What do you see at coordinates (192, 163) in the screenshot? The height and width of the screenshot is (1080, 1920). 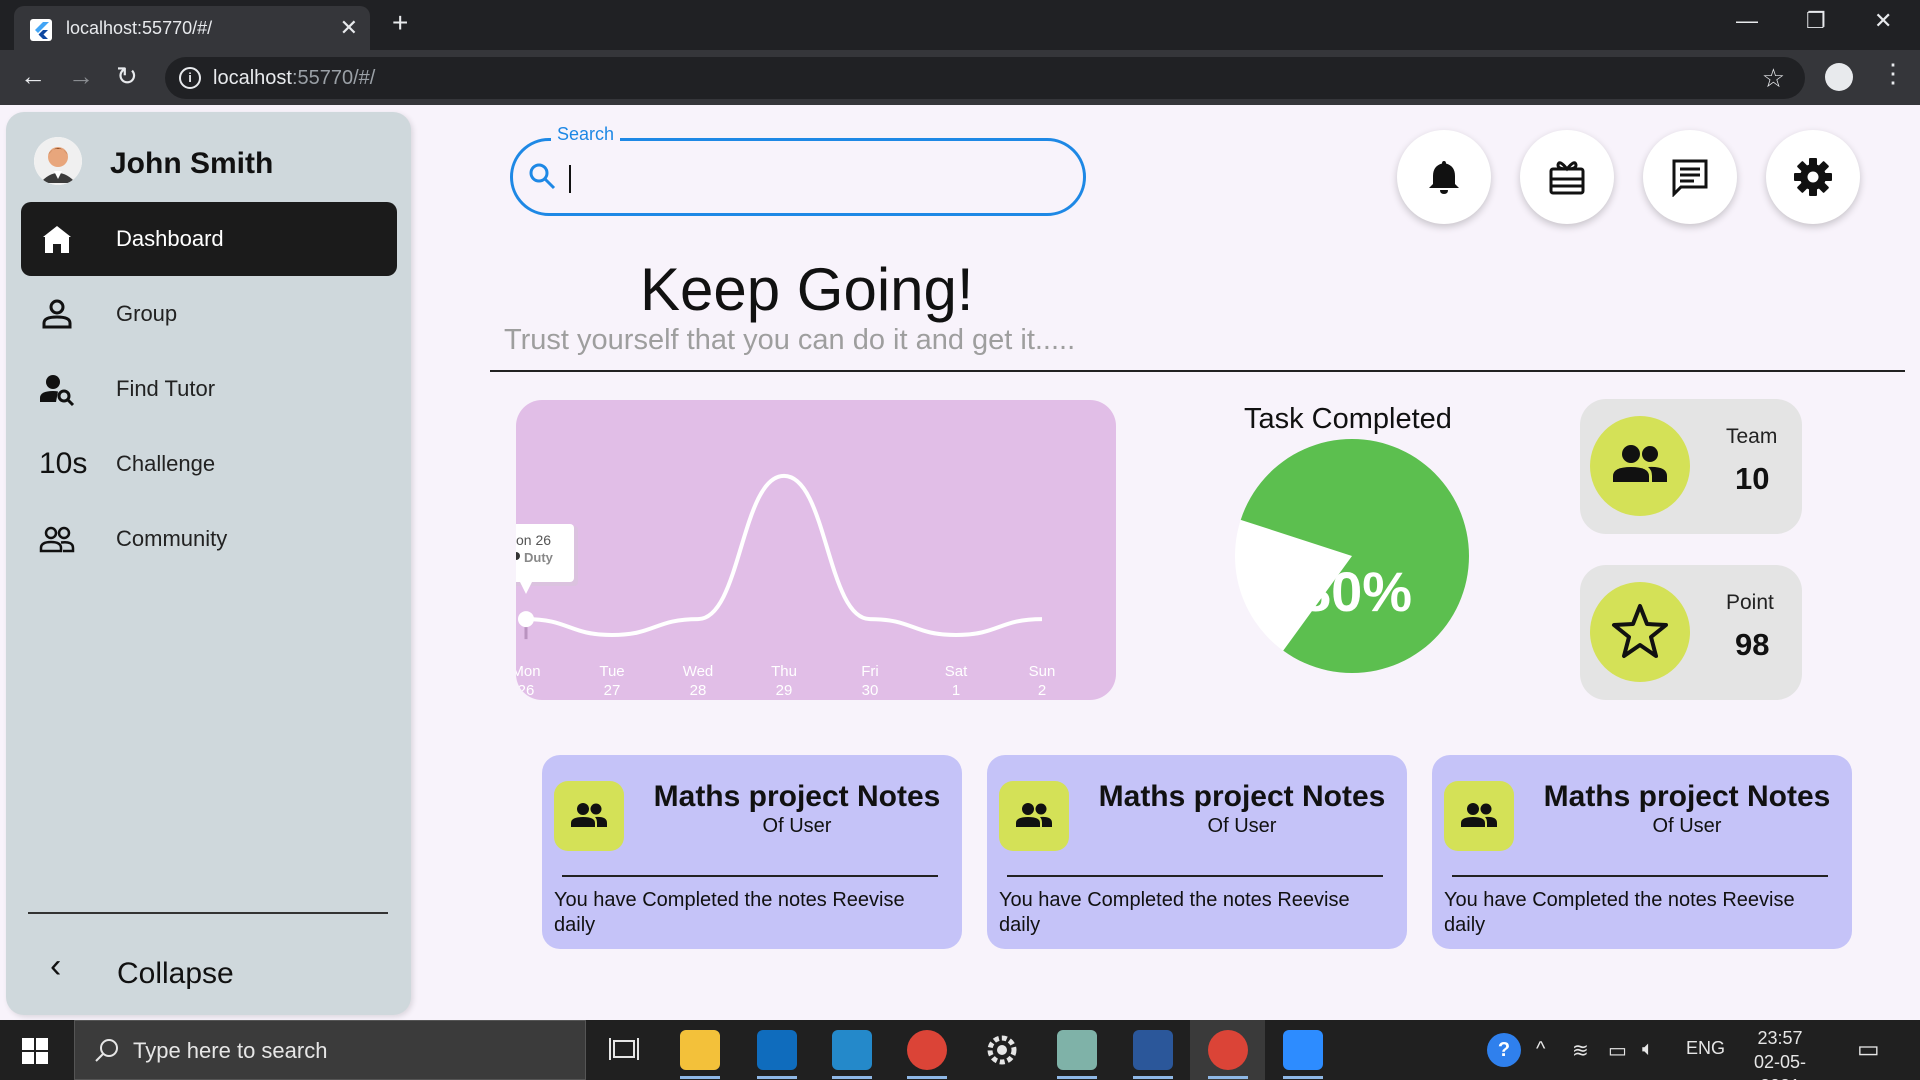 I see `user-name: John Smith` at bounding box center [192, 163].